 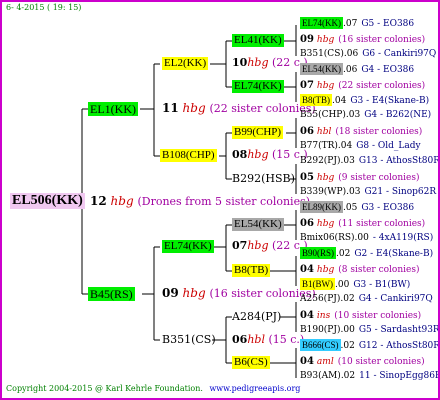 I want to click on queen-a284: A284(PJ), so click(x=256, y=316).